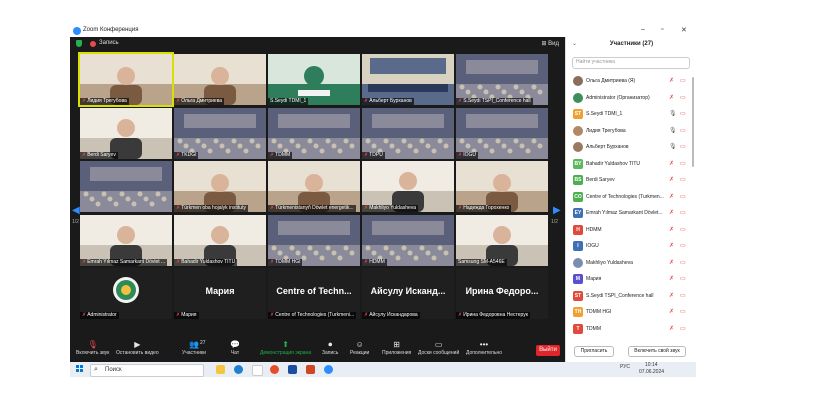 The width and height of the screenshot is (819, 409). I want to click on maximize-button: ▫, so click(662, 29).